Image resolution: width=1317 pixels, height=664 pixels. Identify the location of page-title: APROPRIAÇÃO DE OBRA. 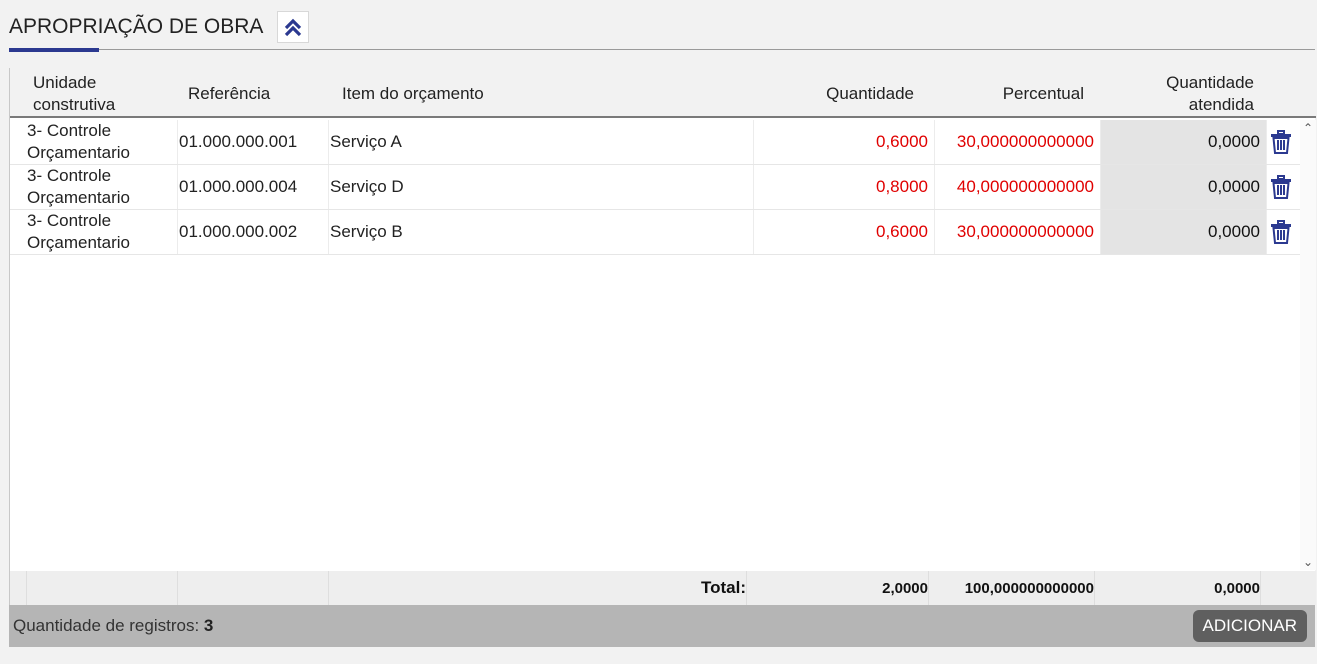
(136, 26).